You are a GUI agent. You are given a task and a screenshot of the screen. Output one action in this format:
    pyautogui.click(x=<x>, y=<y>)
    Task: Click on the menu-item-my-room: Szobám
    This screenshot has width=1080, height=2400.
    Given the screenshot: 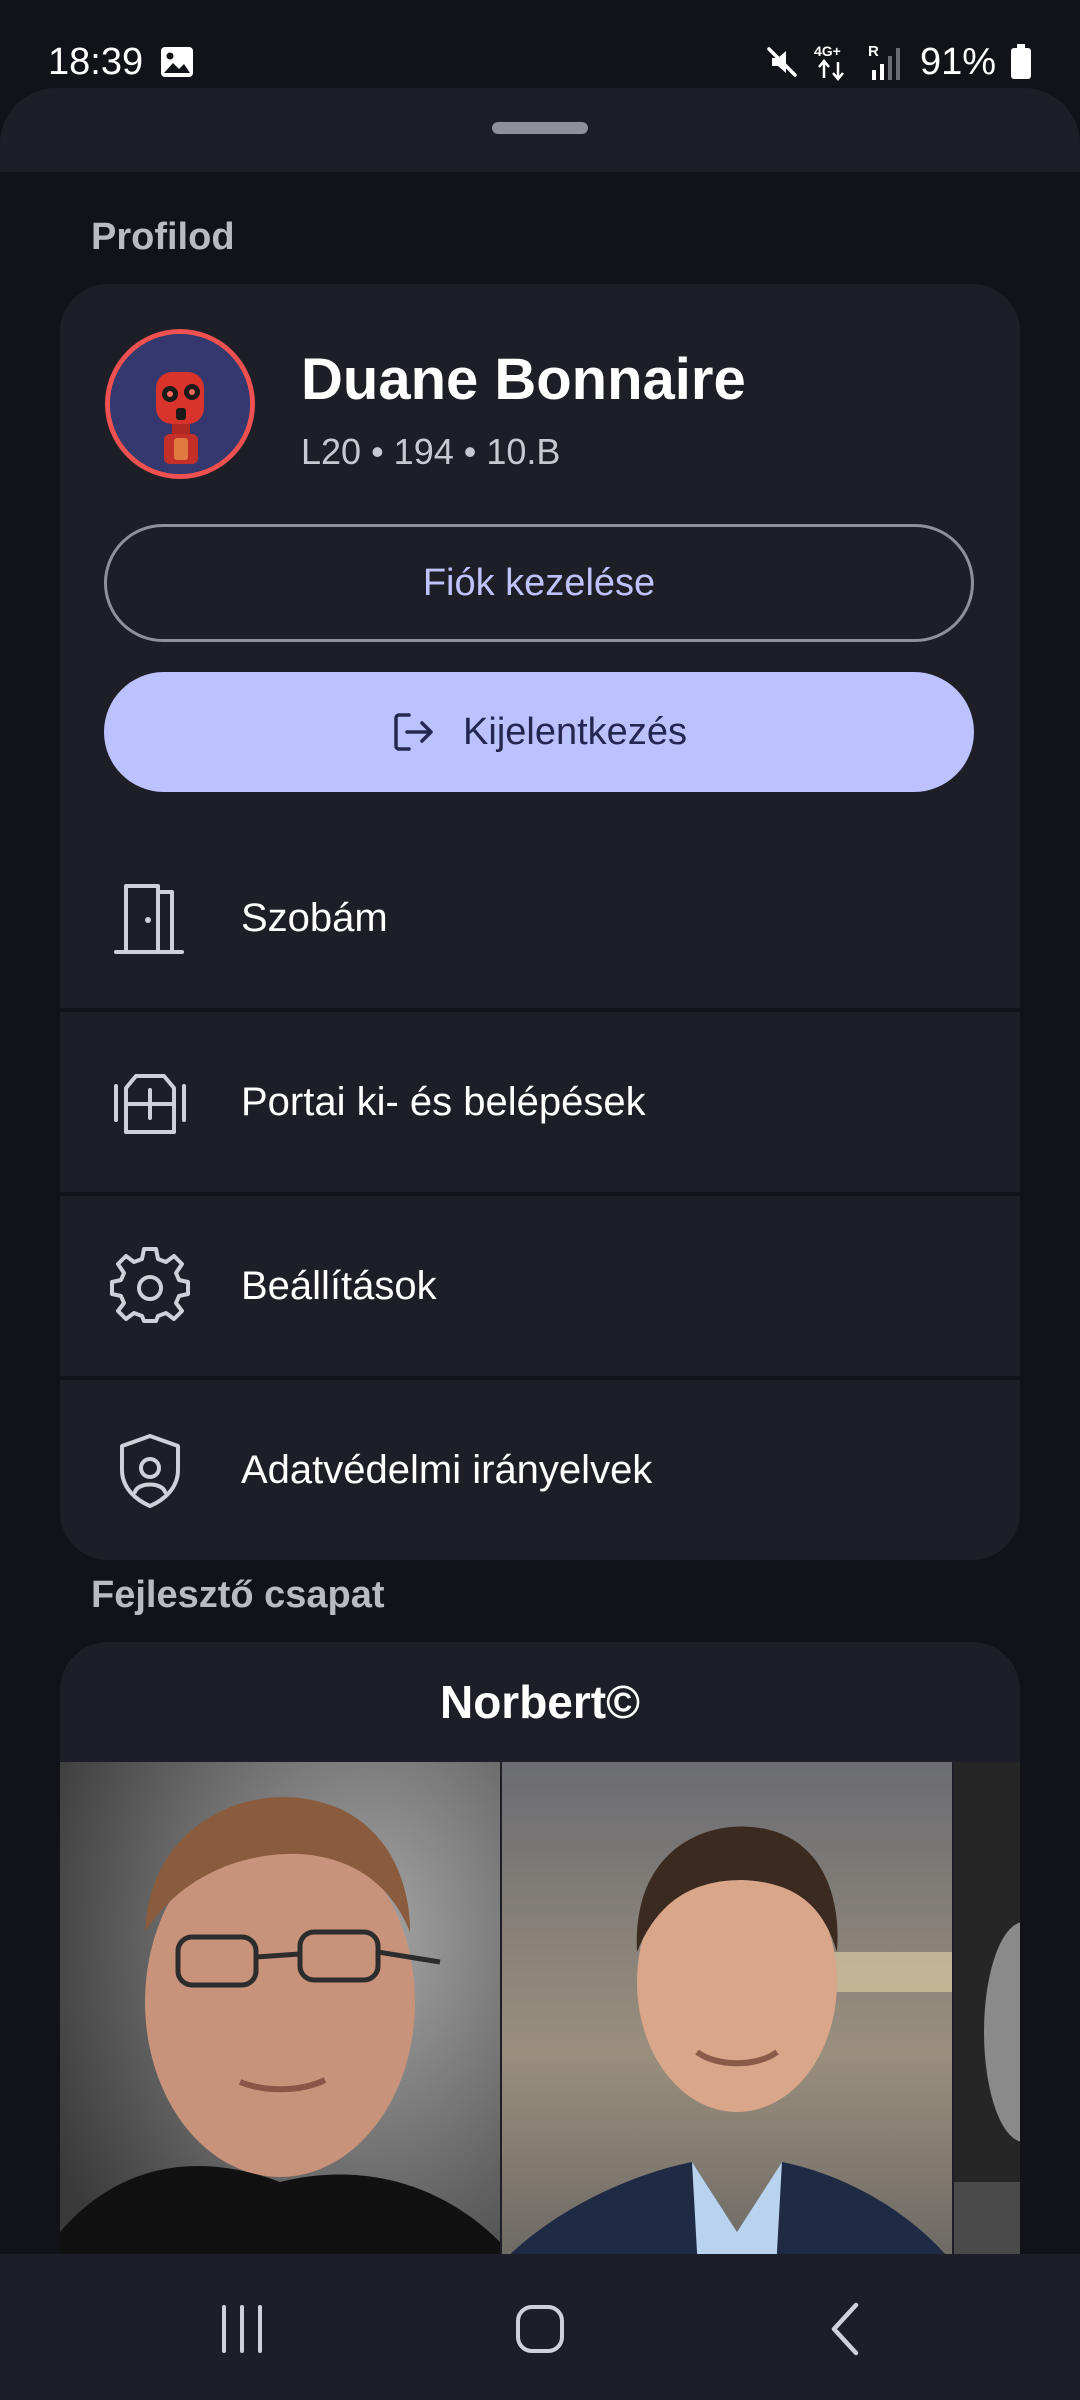 What is the action you would take?
    pyautogui.click(x=540, y=918)
    